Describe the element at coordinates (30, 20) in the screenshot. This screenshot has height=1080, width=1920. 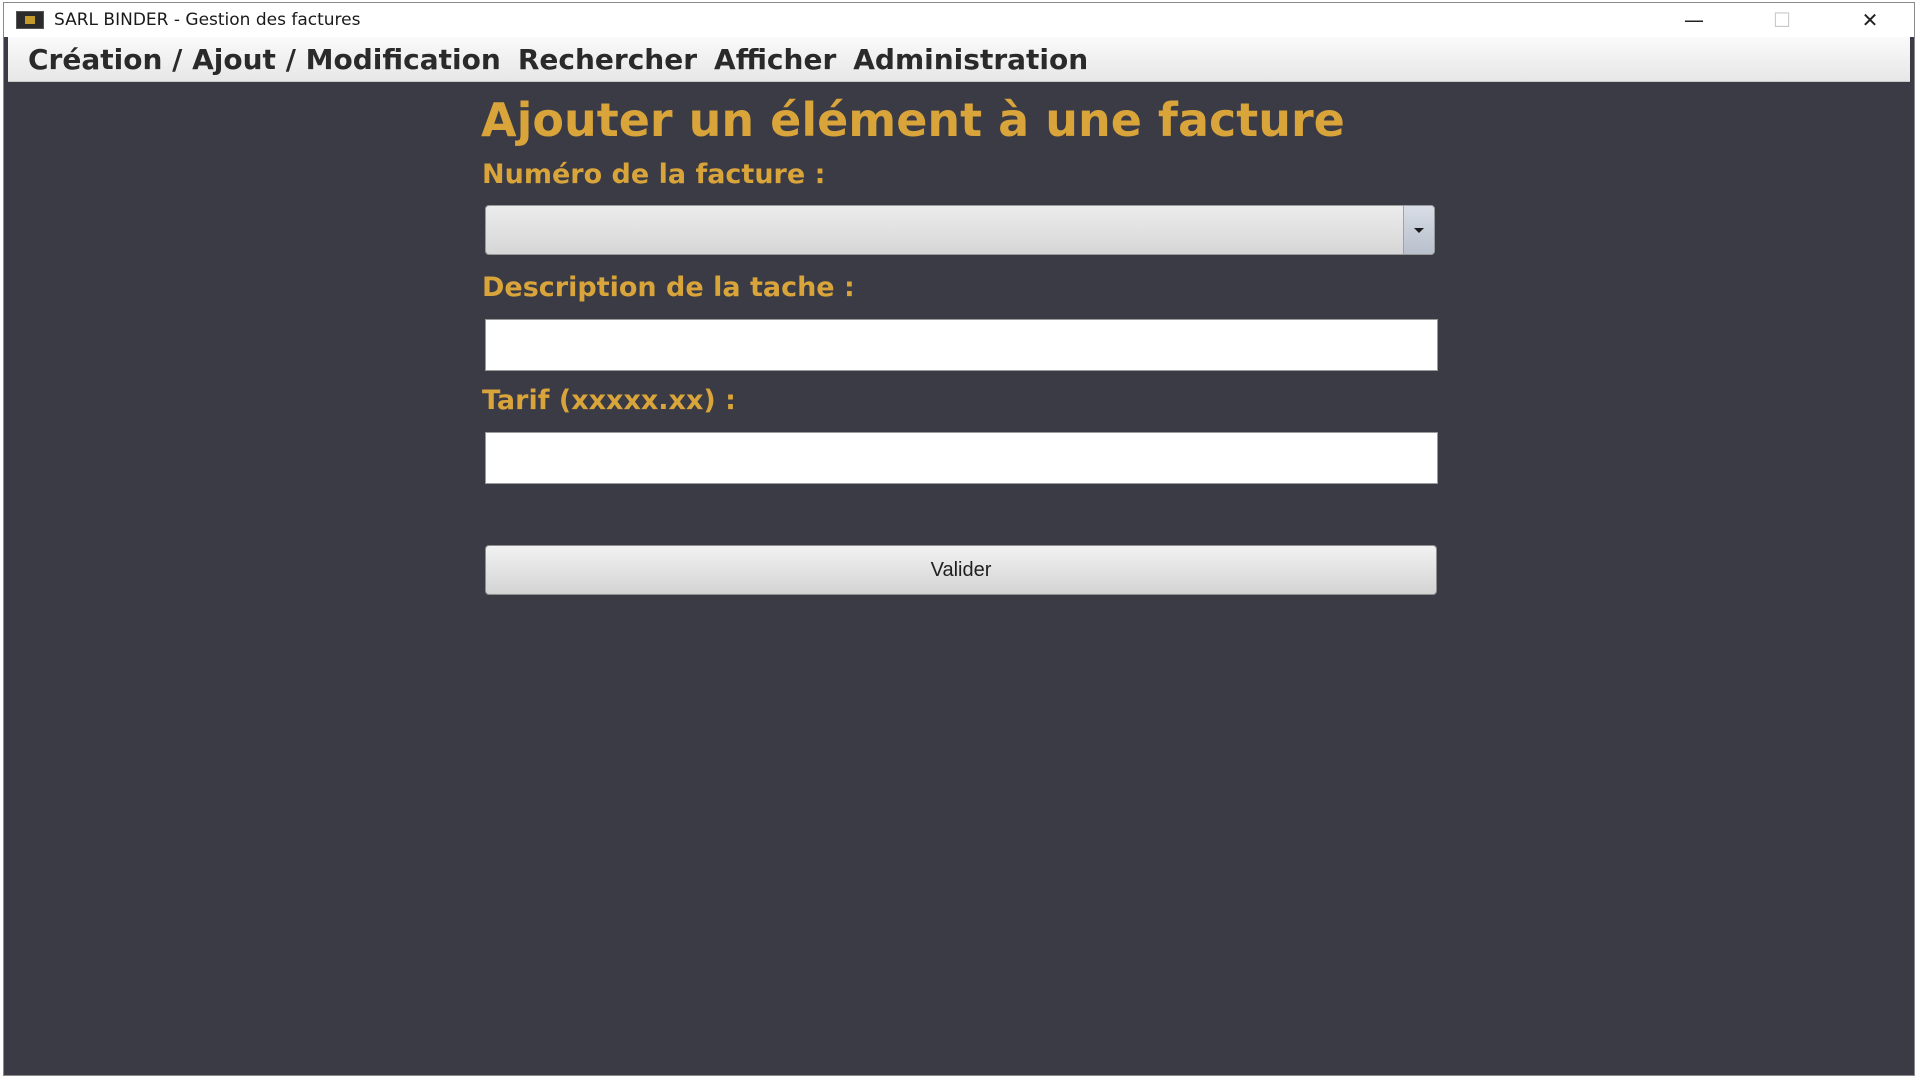
I see `app-icon` at that location.